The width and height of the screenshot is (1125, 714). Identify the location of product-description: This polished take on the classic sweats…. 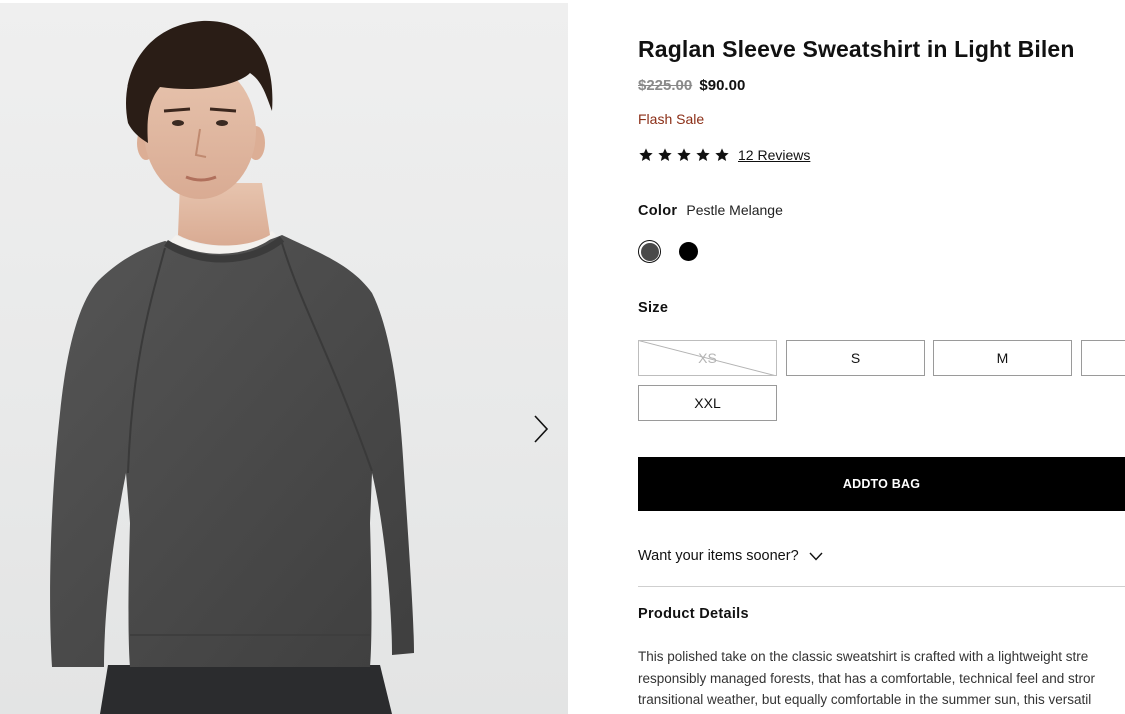
(881, 678).